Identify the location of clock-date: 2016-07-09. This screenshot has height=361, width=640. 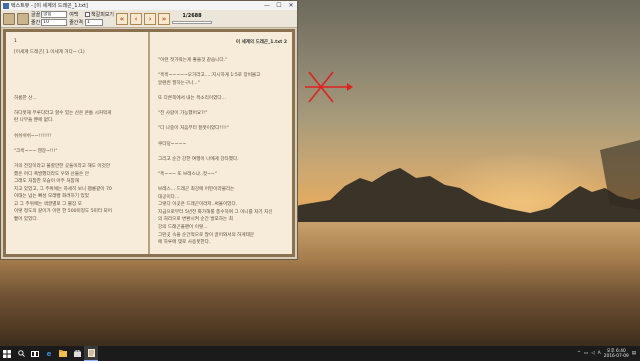
(616, 356).